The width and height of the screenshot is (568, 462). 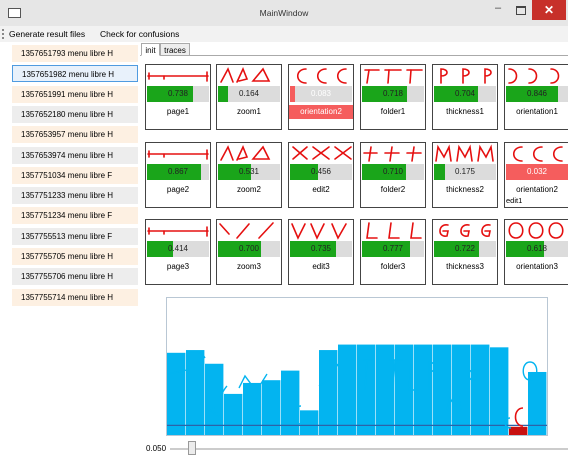 What do you see at coordinates (537, 94) in the screenshot?
I see `score-bar: 0.846` at bounding box center [537, 94].